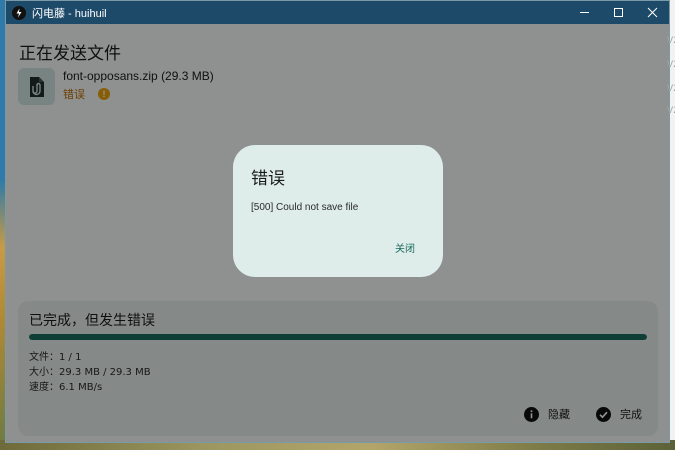 This screenshot has height=450, width=675. What do you see at coordinates (337, 12) in the screenshot?
I see `title-bar: 闪电藤 - huihuil` at bounding box center [337, 12].